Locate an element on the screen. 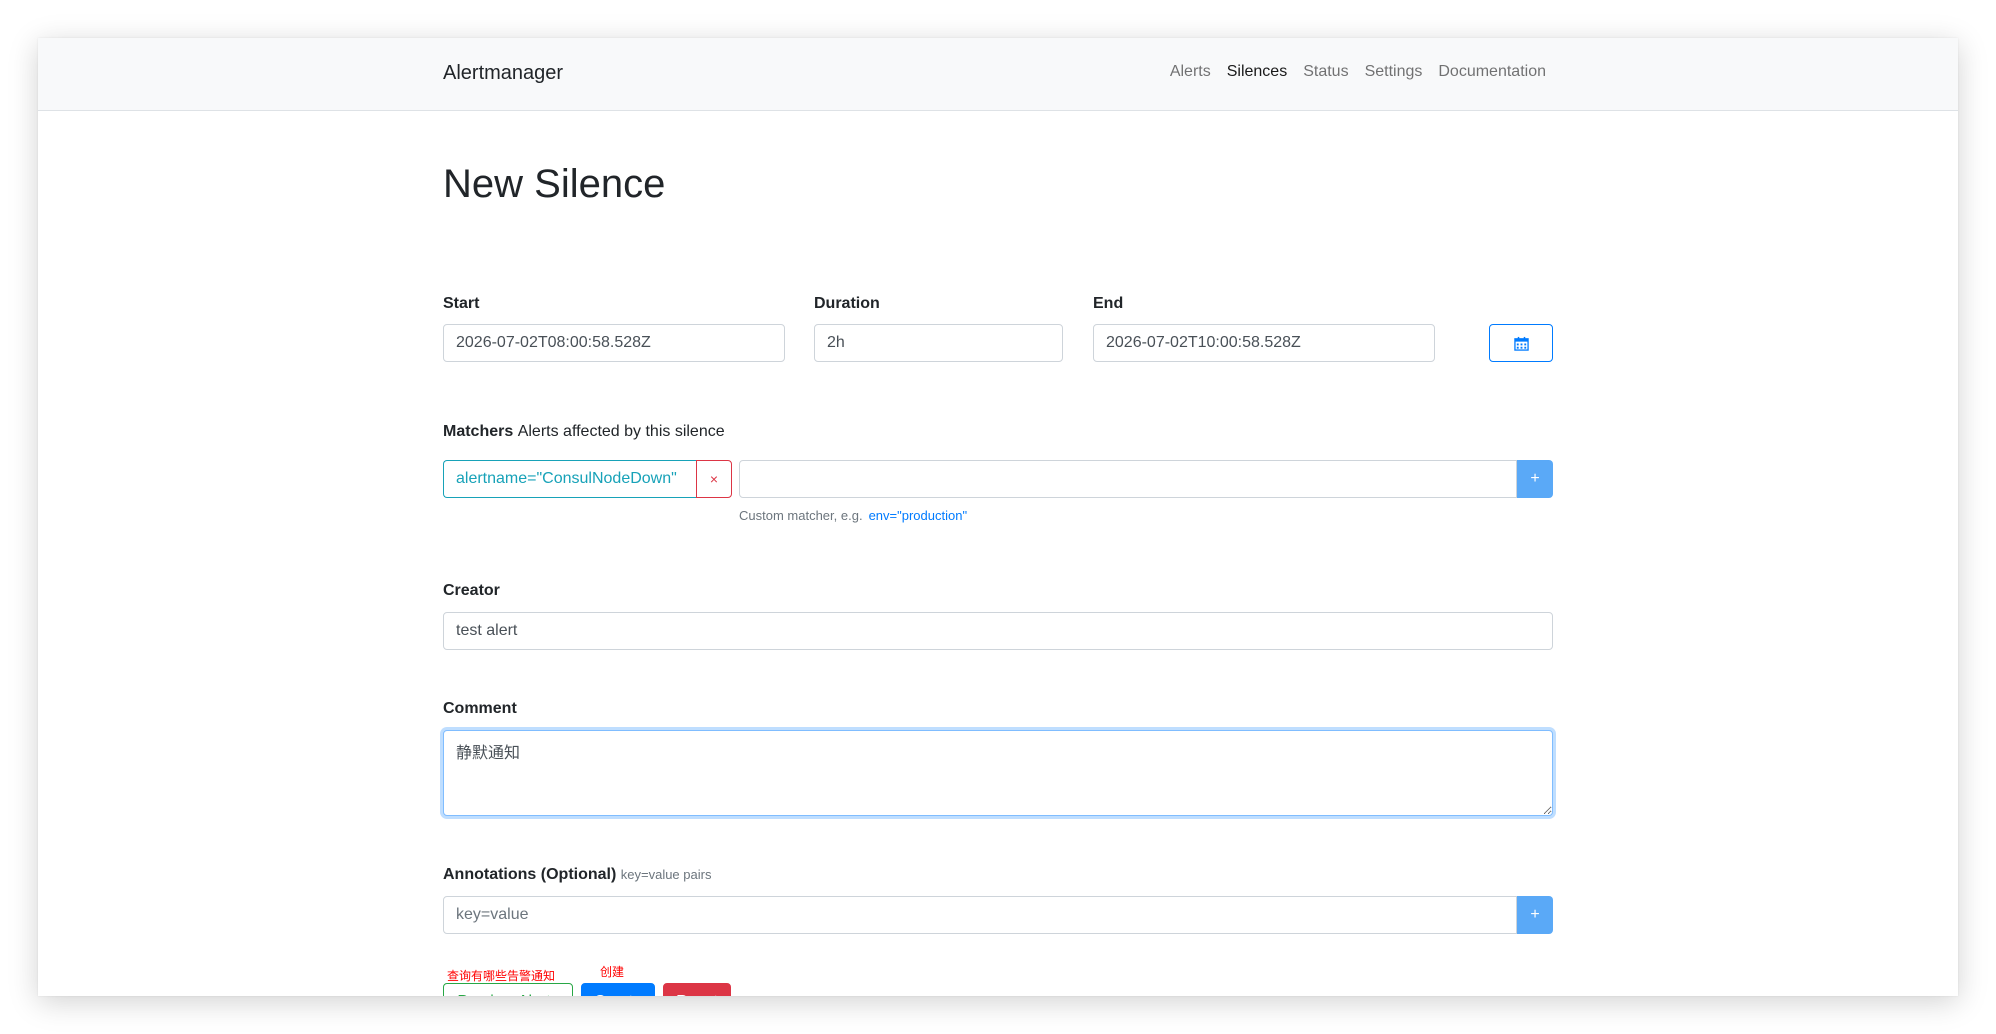 This screenshot has width=1996, height=1034. matchers-label-text: Matchers is located at coordinates (478, 431).